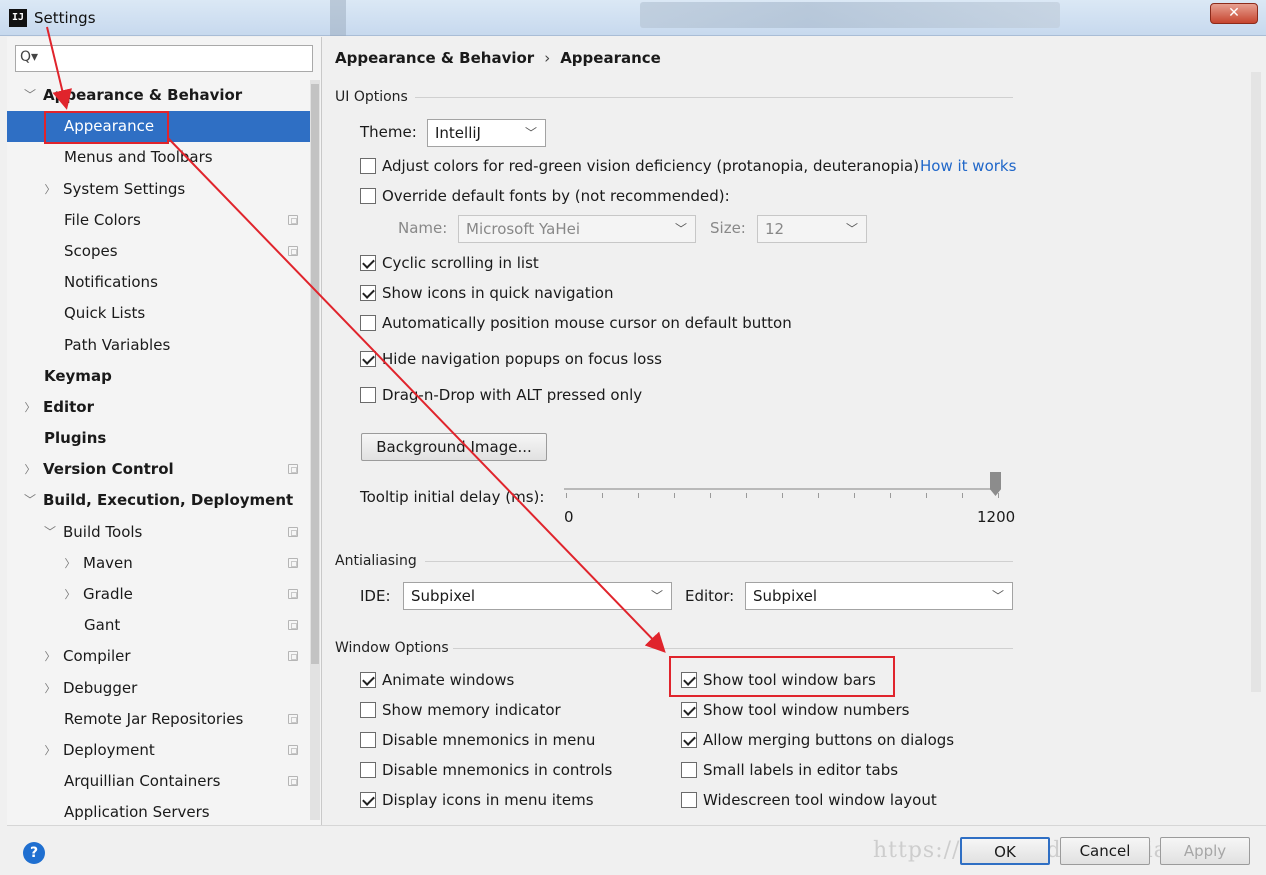 The image size is (1266, 875). I want to click on tree-item-plugins: Plugins, so click(158, 438).